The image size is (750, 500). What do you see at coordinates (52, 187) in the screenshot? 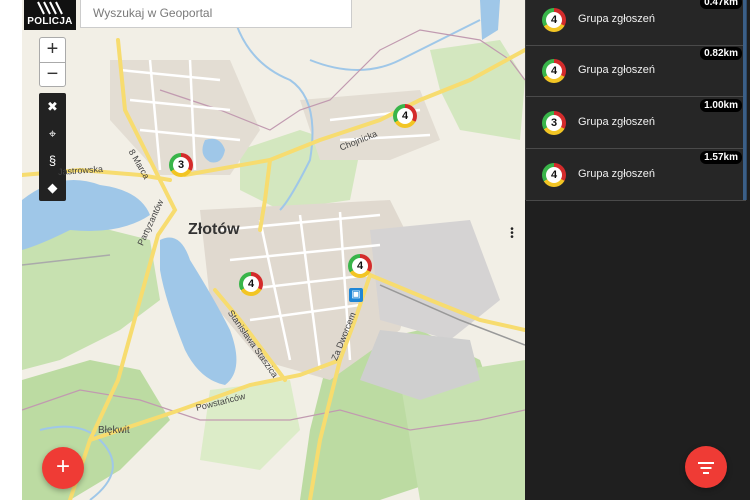
I see `tag-icon: ◆` at bounding box center [52, 187].